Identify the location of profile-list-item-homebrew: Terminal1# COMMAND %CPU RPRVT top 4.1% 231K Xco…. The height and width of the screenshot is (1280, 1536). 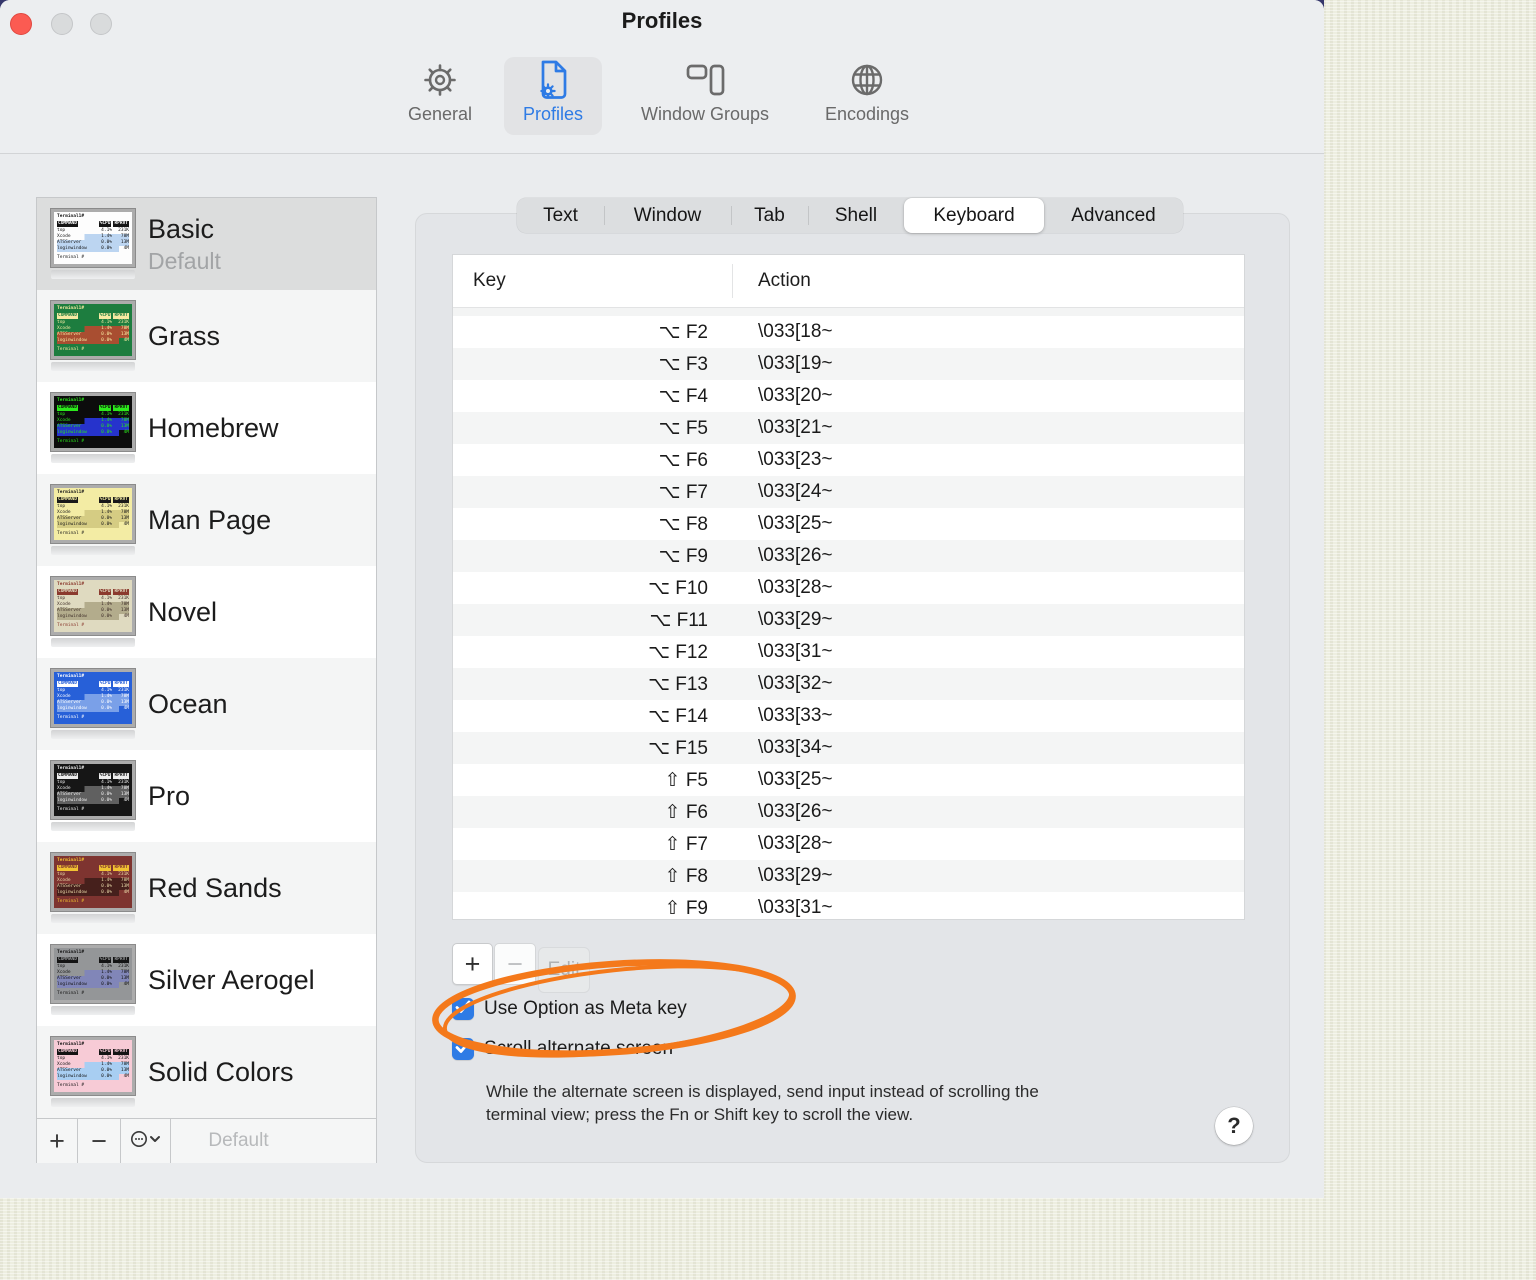
(206, 428).